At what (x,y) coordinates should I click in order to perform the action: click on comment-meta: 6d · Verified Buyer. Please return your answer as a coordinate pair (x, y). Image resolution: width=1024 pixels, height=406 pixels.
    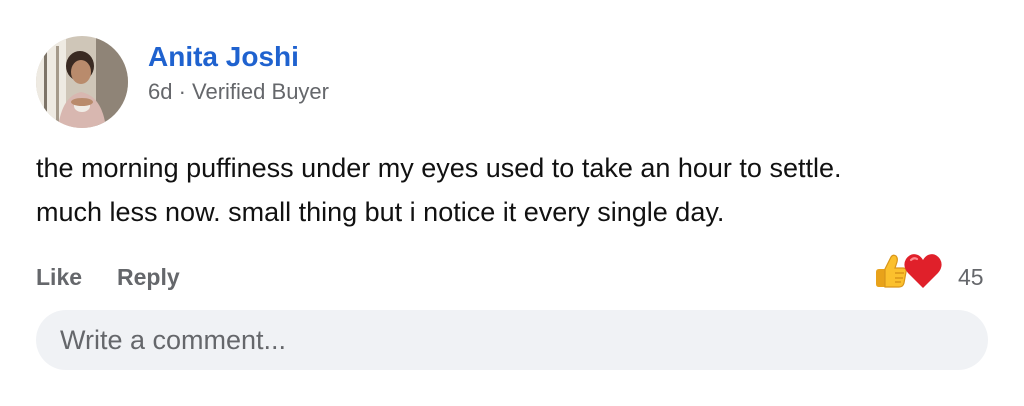
    Looking at the image, I should click on (238, 91).